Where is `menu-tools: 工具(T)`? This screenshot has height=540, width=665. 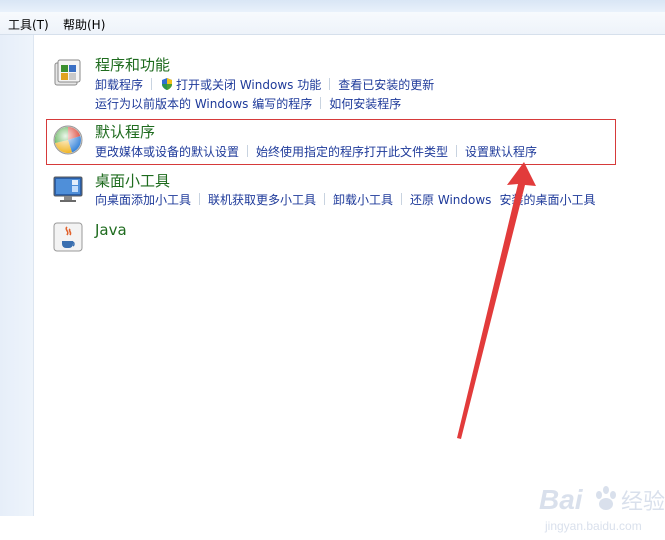 menu-tools: 工具(T) is located at coordinates (28, 24).